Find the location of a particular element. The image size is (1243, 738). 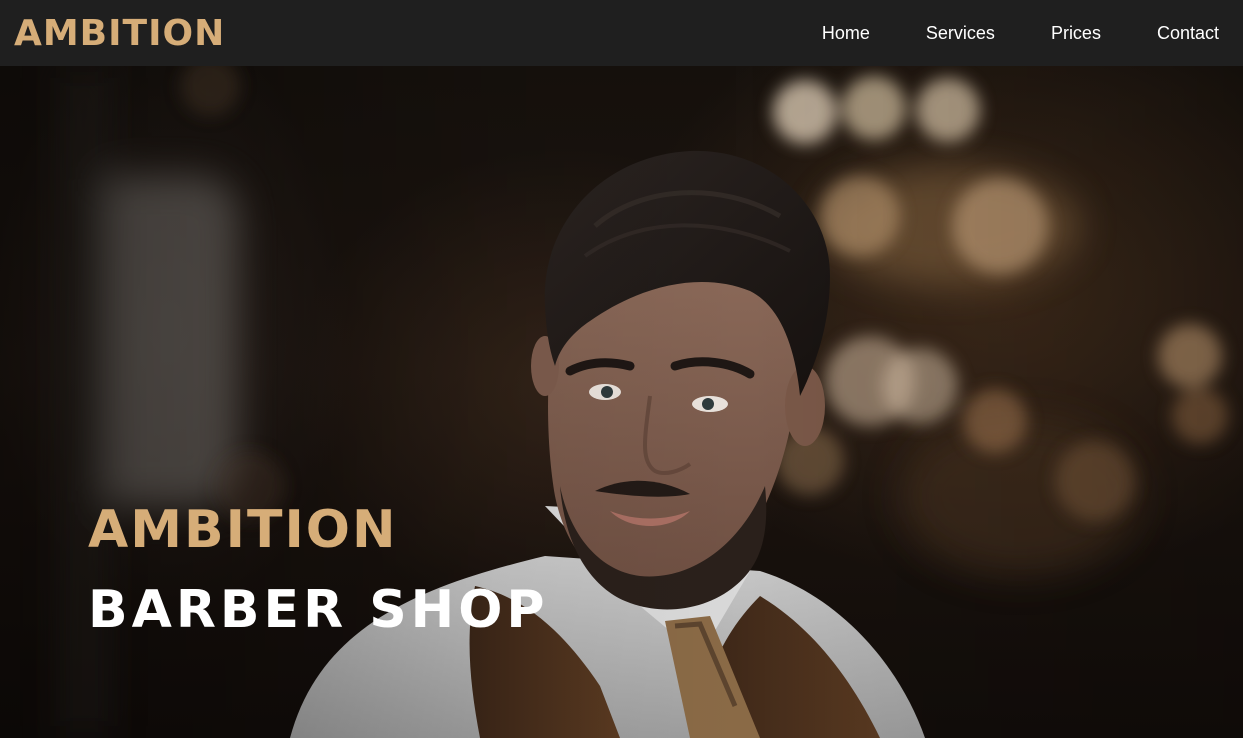

nav-link-services: Services is located at coordinates (960, 33).